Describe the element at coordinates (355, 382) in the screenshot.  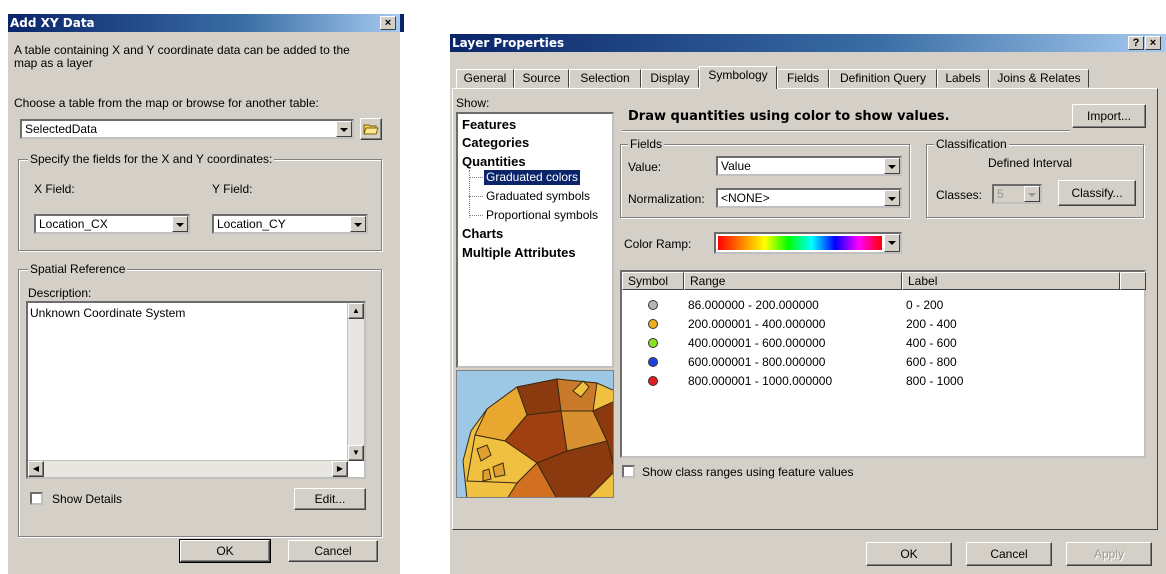
I see `vertical-scrollbar: ▲ ▼` at that location.